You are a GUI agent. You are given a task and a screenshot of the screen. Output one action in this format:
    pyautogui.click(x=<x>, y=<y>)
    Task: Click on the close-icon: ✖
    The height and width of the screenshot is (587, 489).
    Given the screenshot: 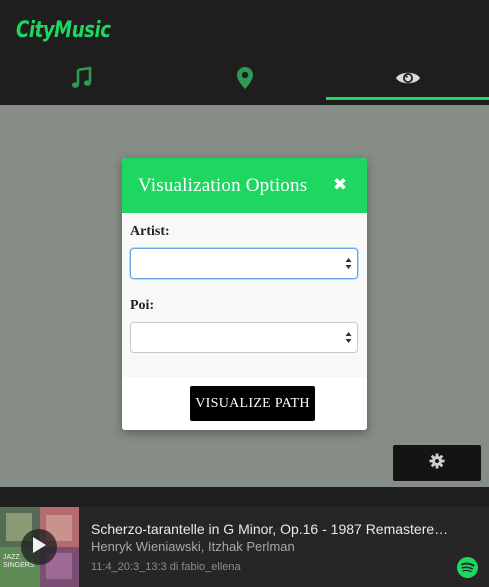 What is the action you would take?
    pyautogui.click(x=340, y=185)
    